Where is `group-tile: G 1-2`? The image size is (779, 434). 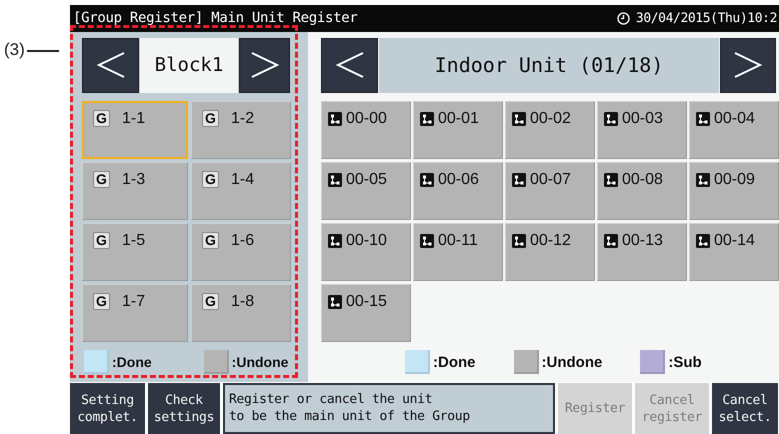 group-tile: G 1-2 is located at coordinates (241, 129).